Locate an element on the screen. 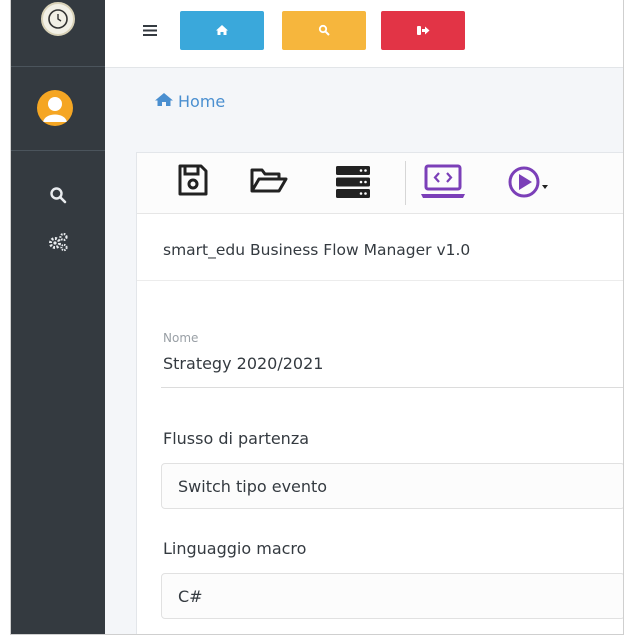 Image resolution: width=625 pixels, height=637 pixels. search-button is located at coordinates (324, 30).